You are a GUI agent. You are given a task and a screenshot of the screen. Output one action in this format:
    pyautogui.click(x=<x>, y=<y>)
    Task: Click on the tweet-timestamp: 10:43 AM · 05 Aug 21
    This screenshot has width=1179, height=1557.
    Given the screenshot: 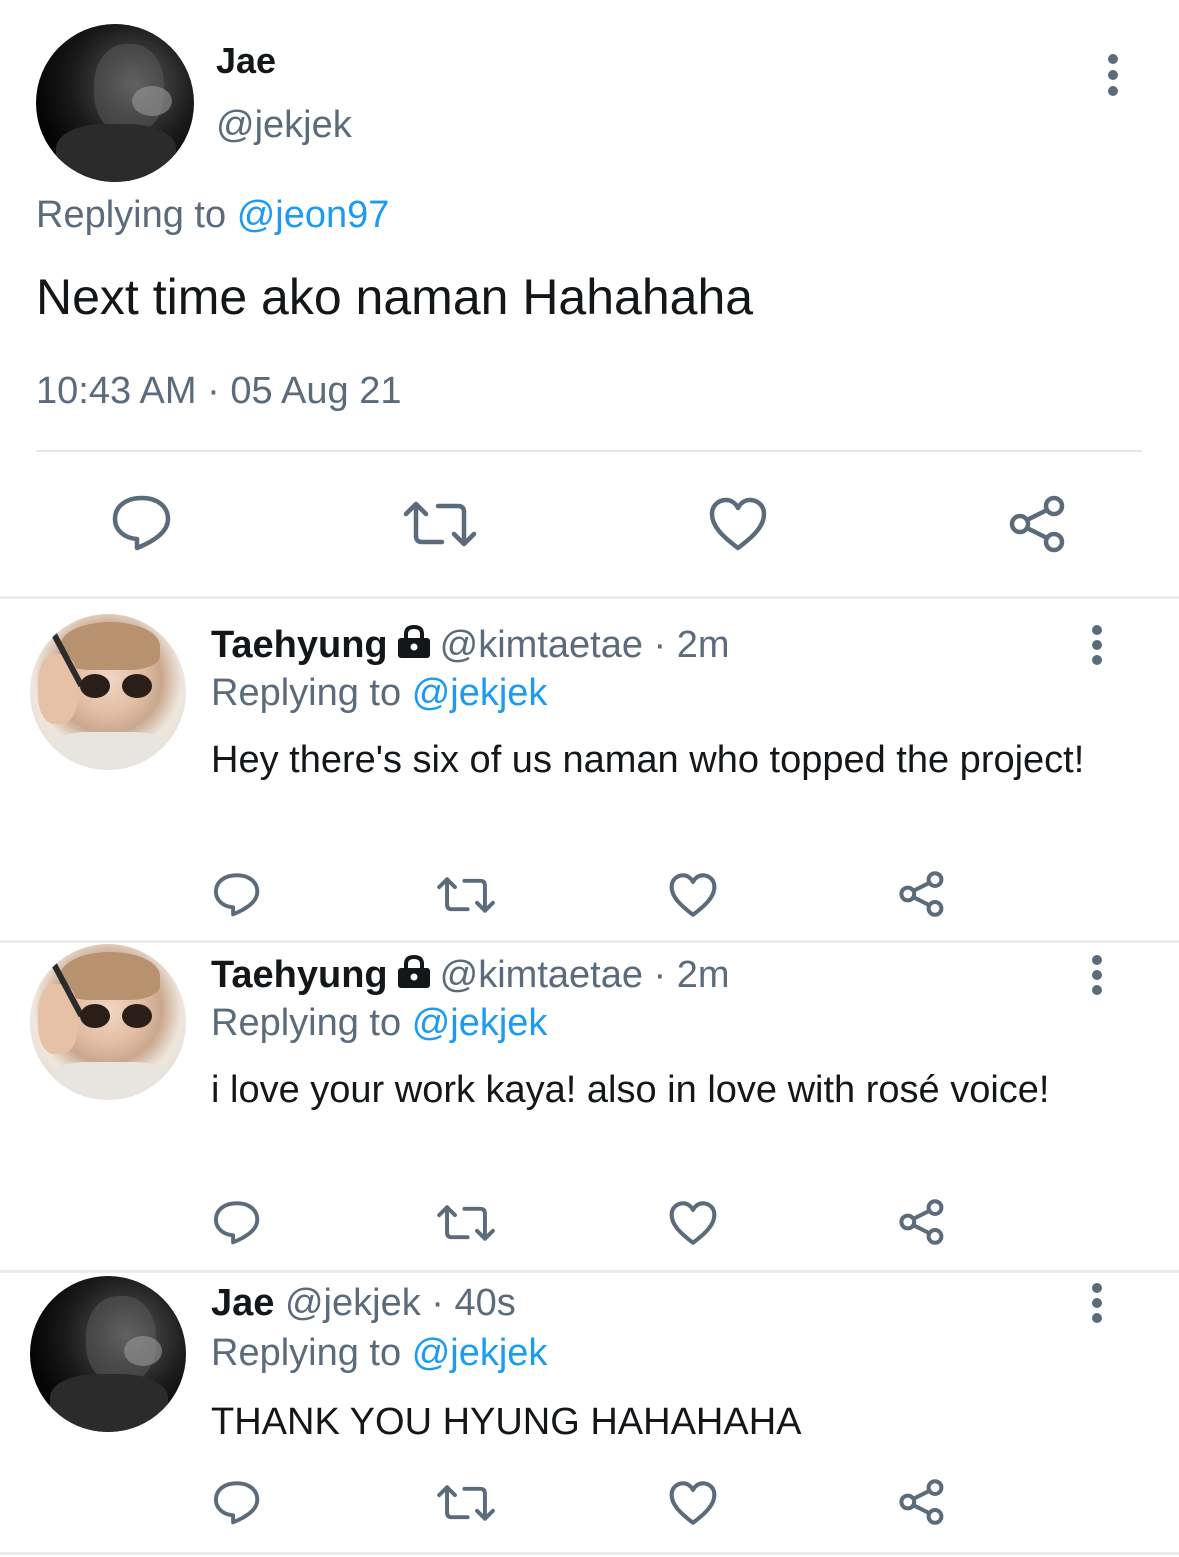 What is the action you would take?
    pyautogui.click(x=219, y=391)
    